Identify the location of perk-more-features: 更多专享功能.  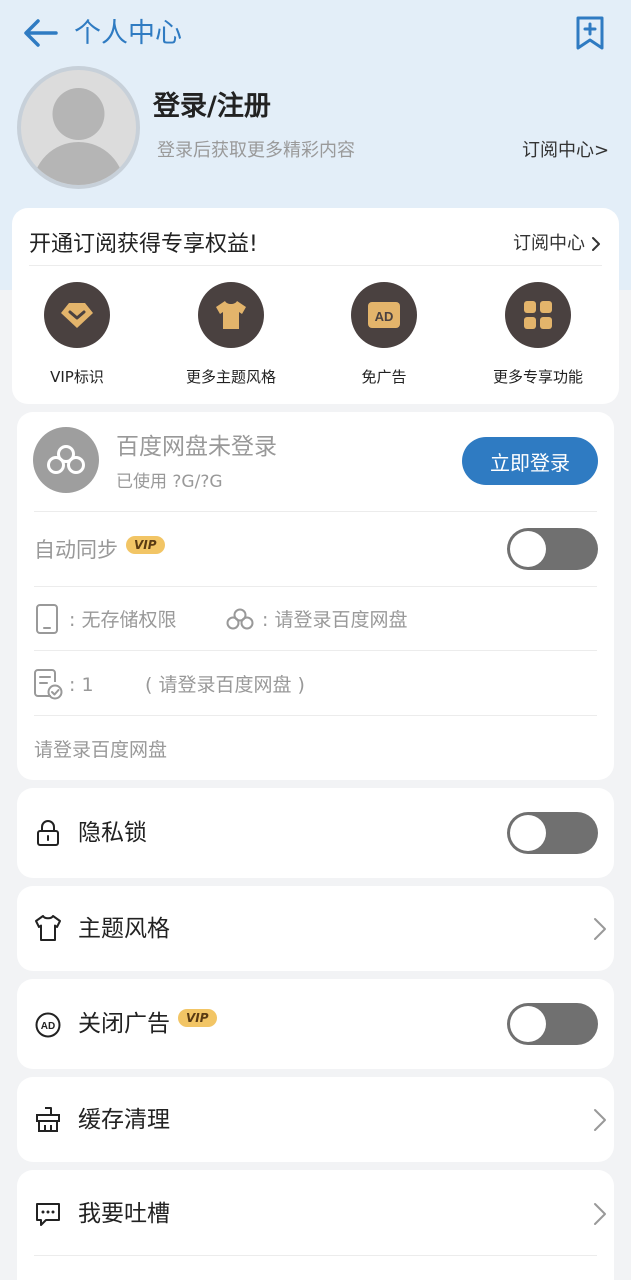
(538, 335).